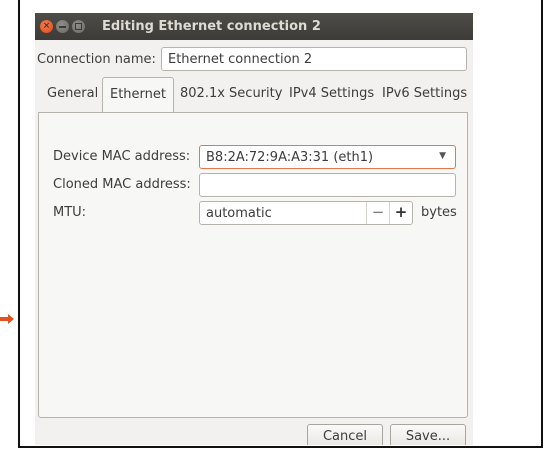 Image resolution: width=554 pixels, height=467 pixels. Describe the element at coordinates (78, 26) in the screenshot. I see `maximize-icon` at that location.